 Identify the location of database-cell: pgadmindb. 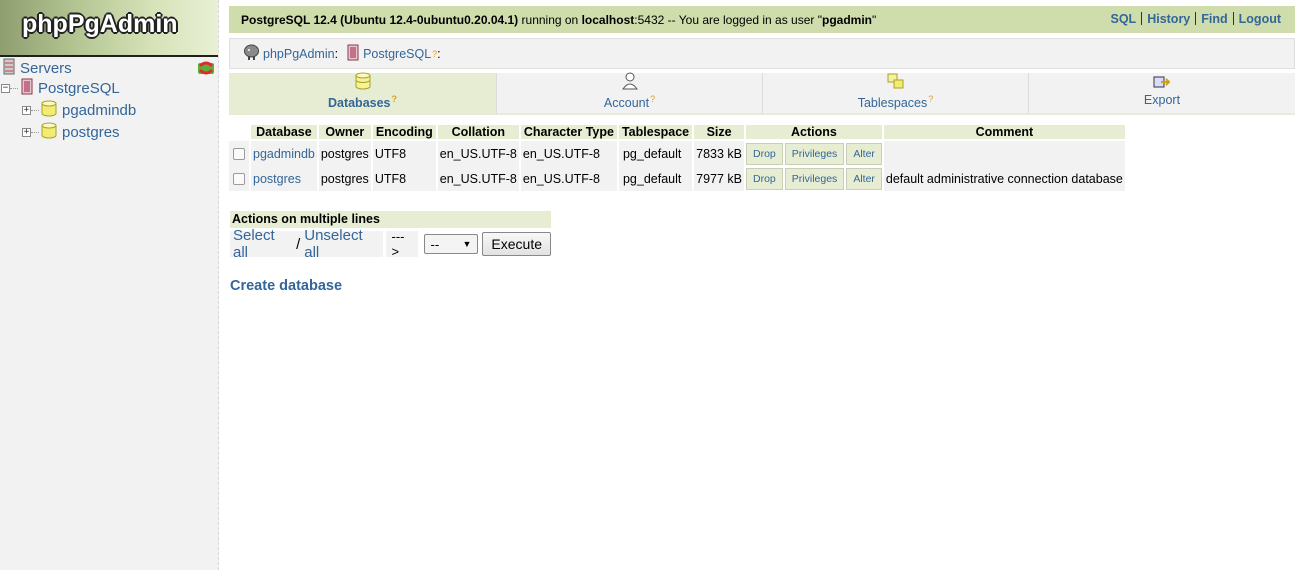
(284, 153).